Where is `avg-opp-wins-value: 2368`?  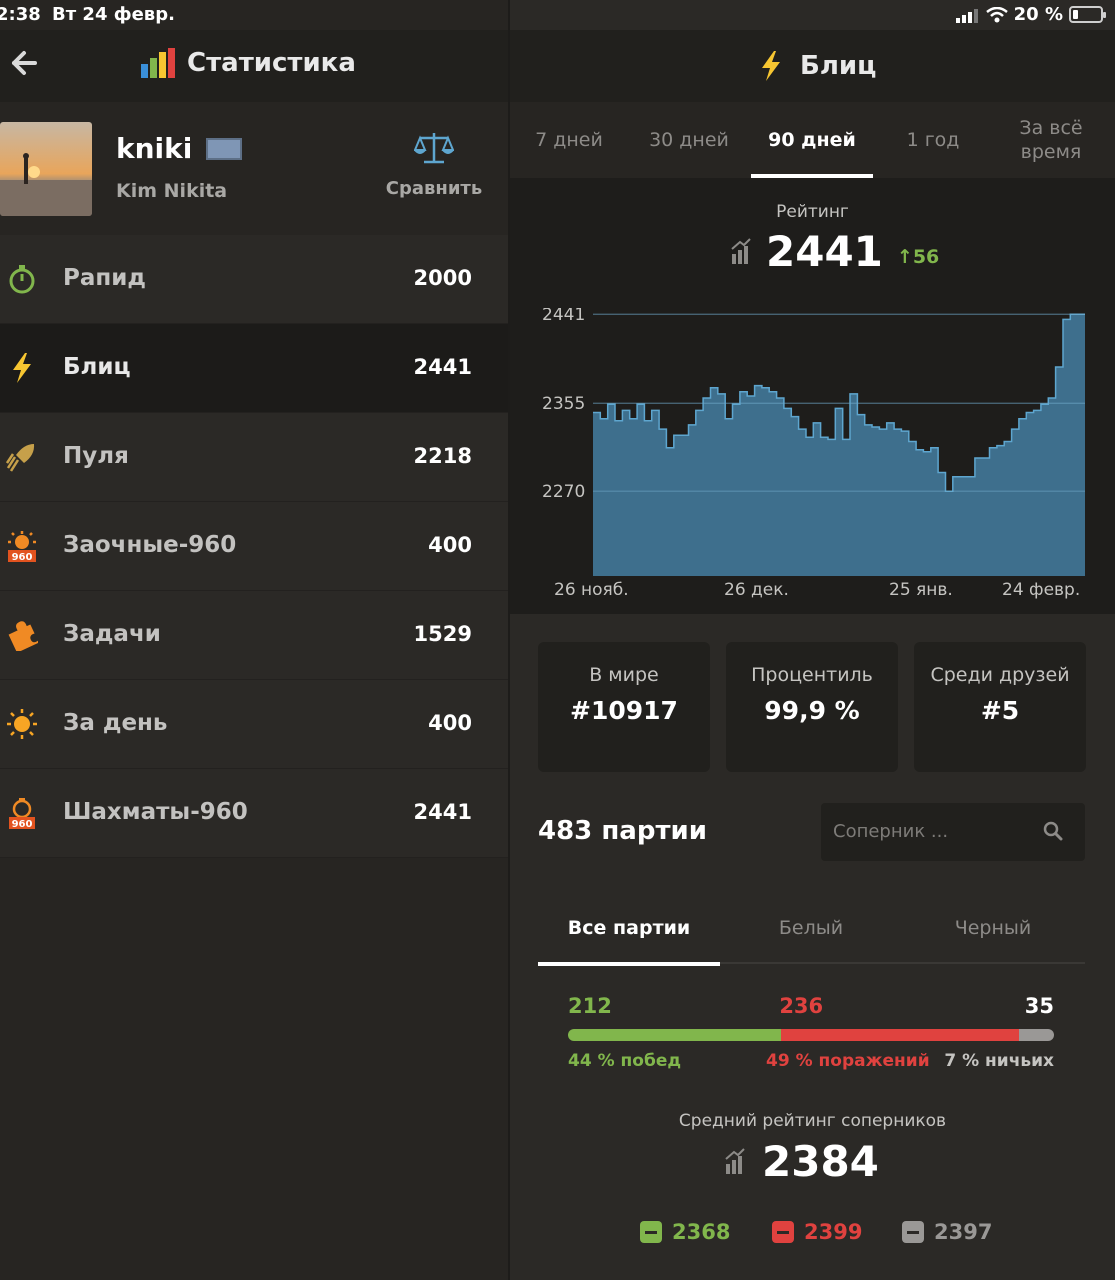
avg-opp-wins-value: 2368 is located at coordinates (701, 1232).